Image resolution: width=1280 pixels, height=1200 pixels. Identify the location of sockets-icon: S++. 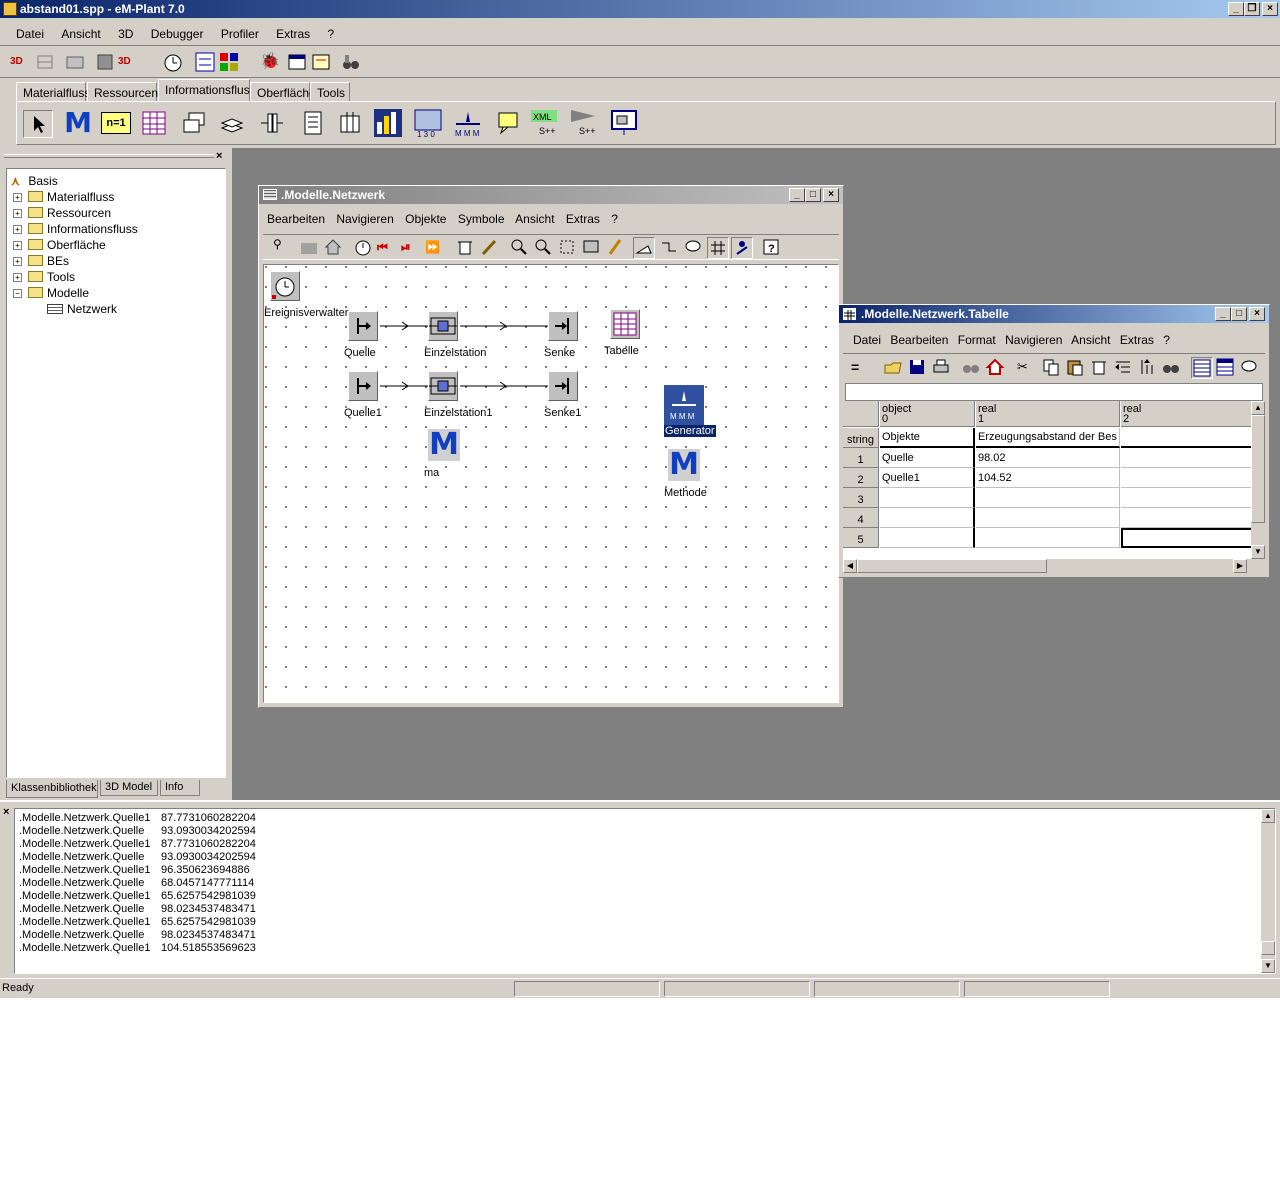
(585, 123).